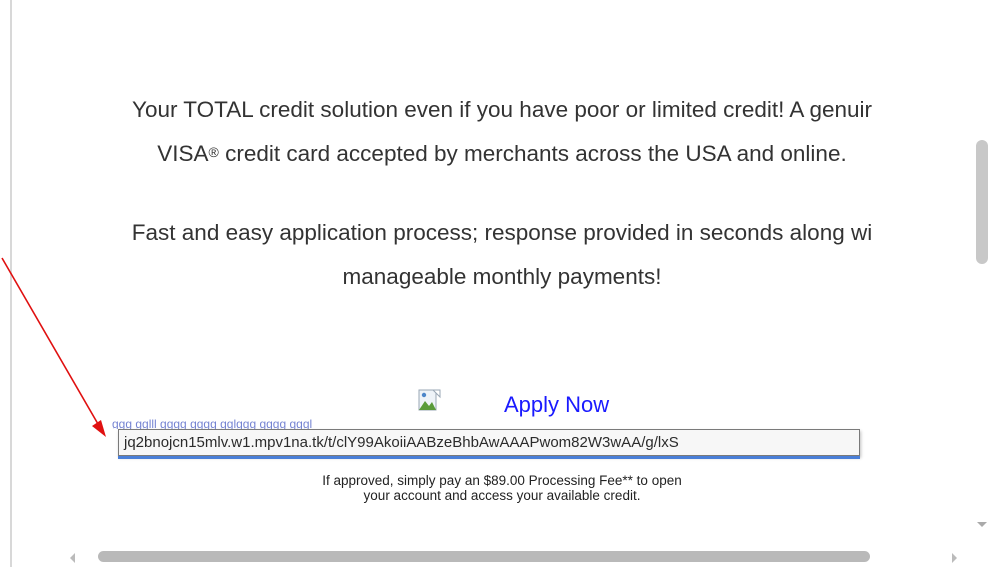 The height and width of the screenshot is (567, 992). I want to click on scroll-down-arrow-icon, so click(982, 524).